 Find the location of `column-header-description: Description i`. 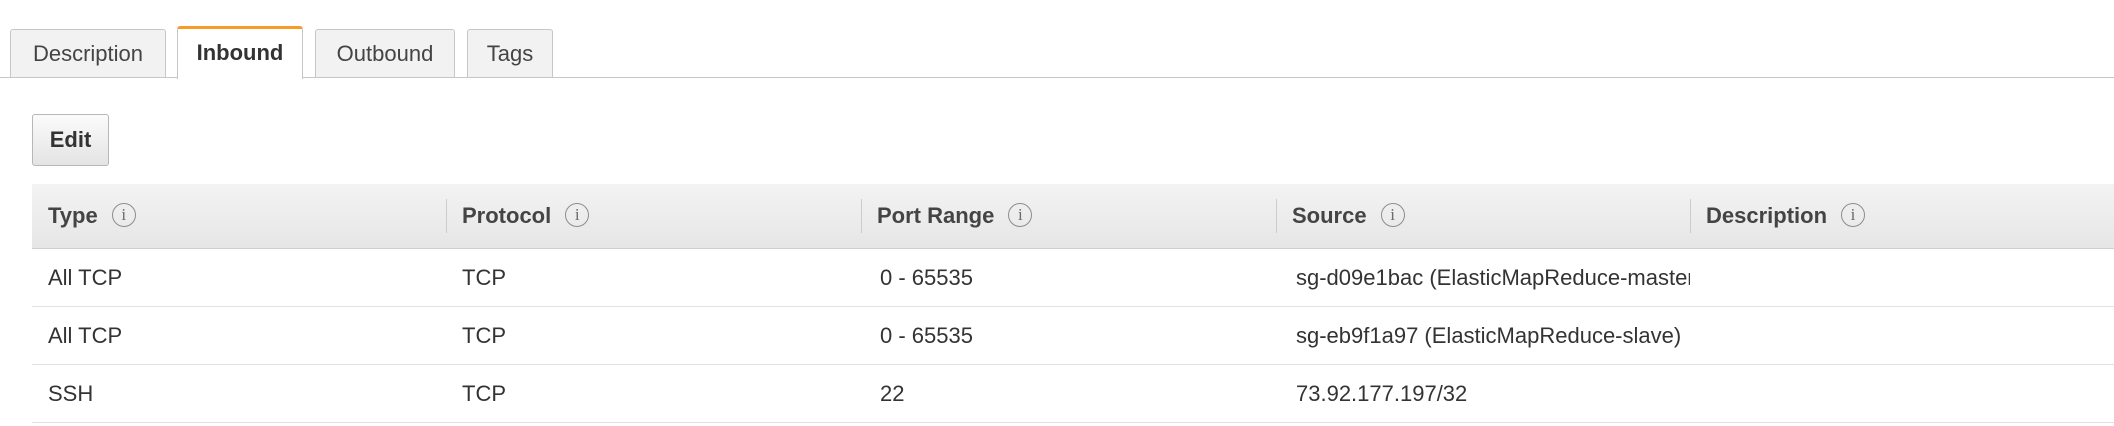

column-header-description: Description i is located at coordinates (1902, 216).